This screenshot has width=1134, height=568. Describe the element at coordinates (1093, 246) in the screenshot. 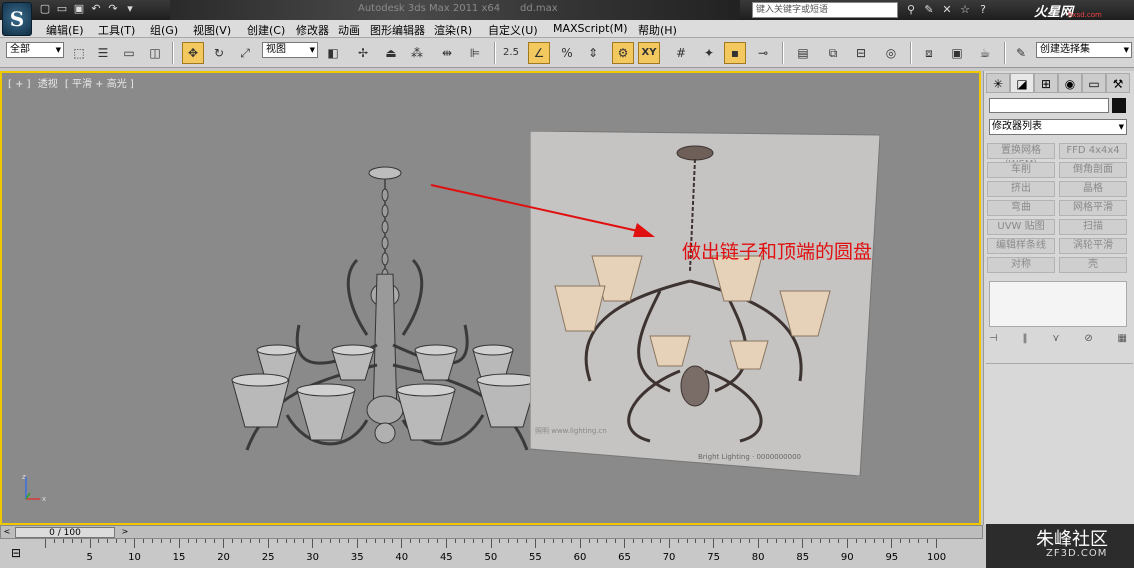

I see `modifier-button: 涡轮平滑` at that location.